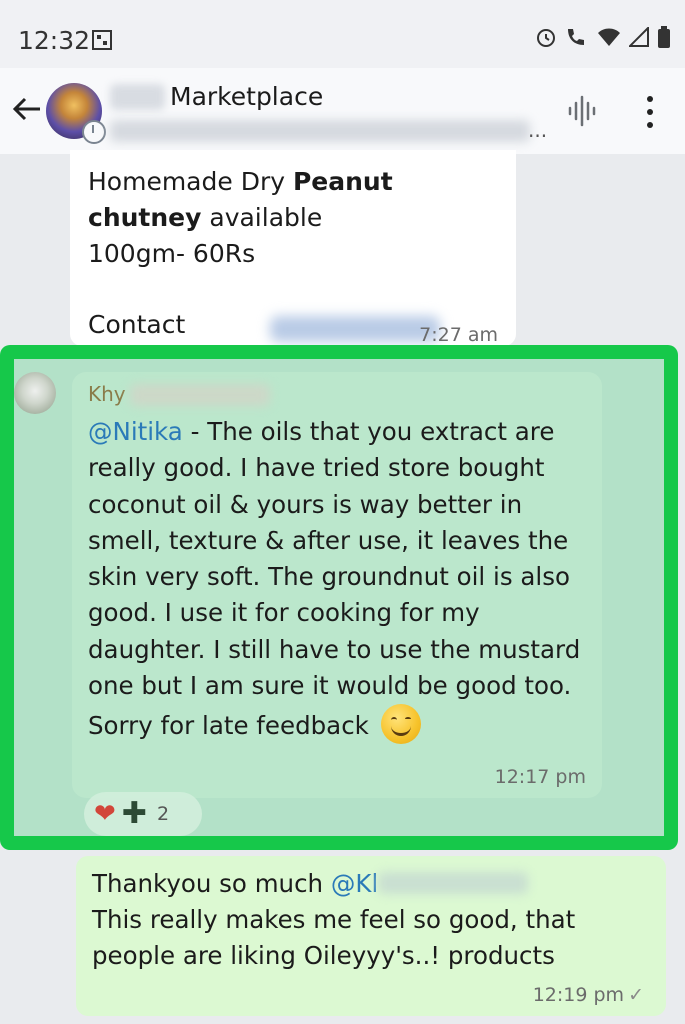  Describe the element at coordinates (135, 431) in the screenshot. I see `mention-link: @Nitika` at that location.